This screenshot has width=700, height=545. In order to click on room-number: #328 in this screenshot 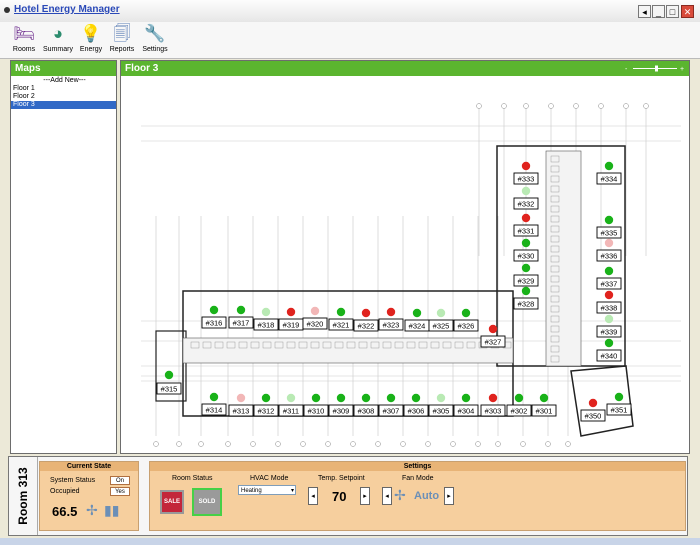, I will do `click(526, 304)`.